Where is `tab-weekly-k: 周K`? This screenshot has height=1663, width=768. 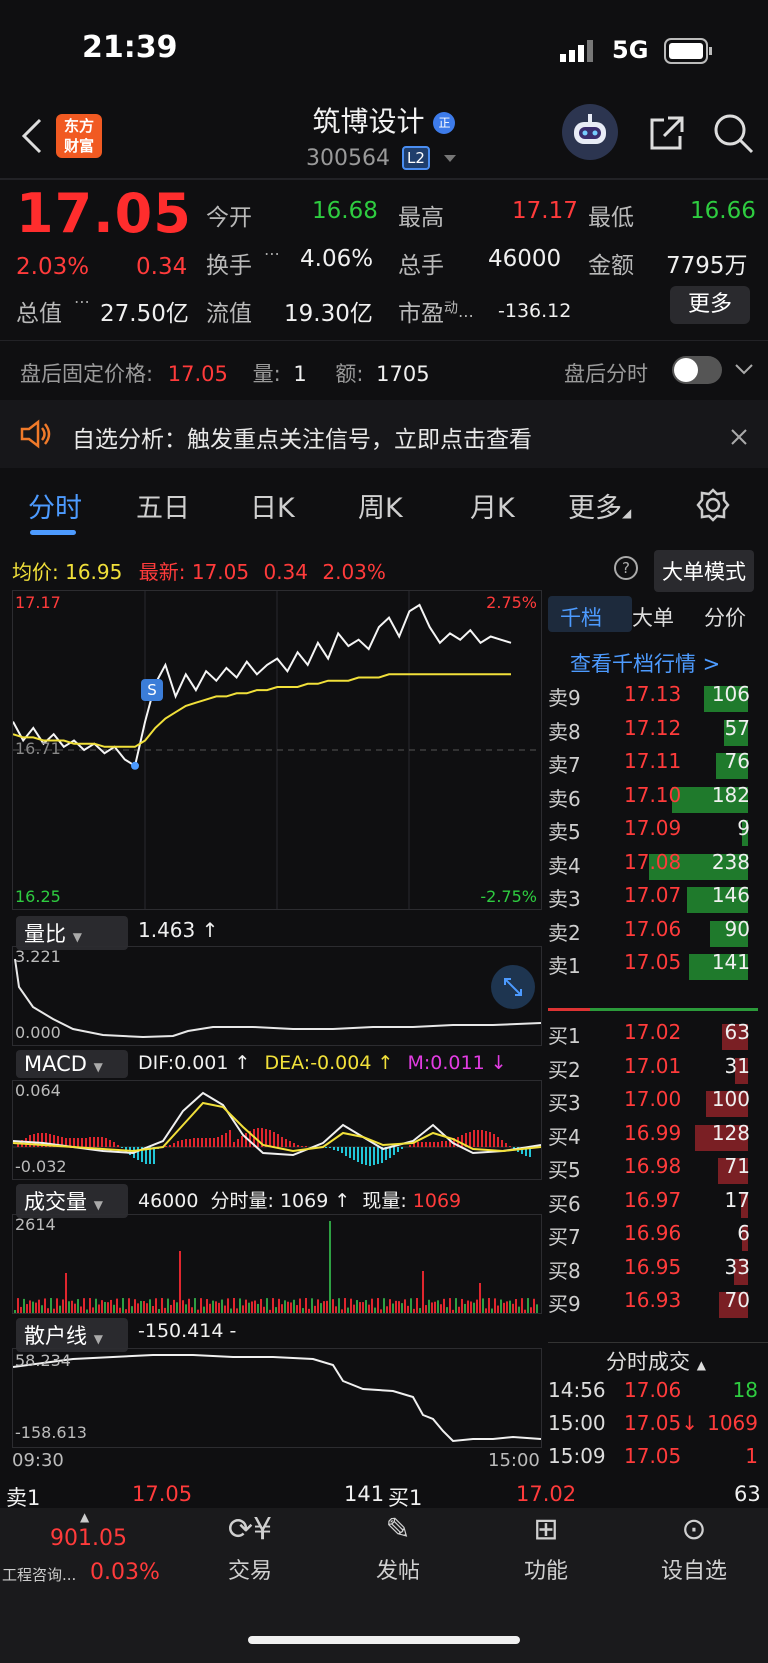 tab-weekly-k: 周K is located at coordinates (380, 505).